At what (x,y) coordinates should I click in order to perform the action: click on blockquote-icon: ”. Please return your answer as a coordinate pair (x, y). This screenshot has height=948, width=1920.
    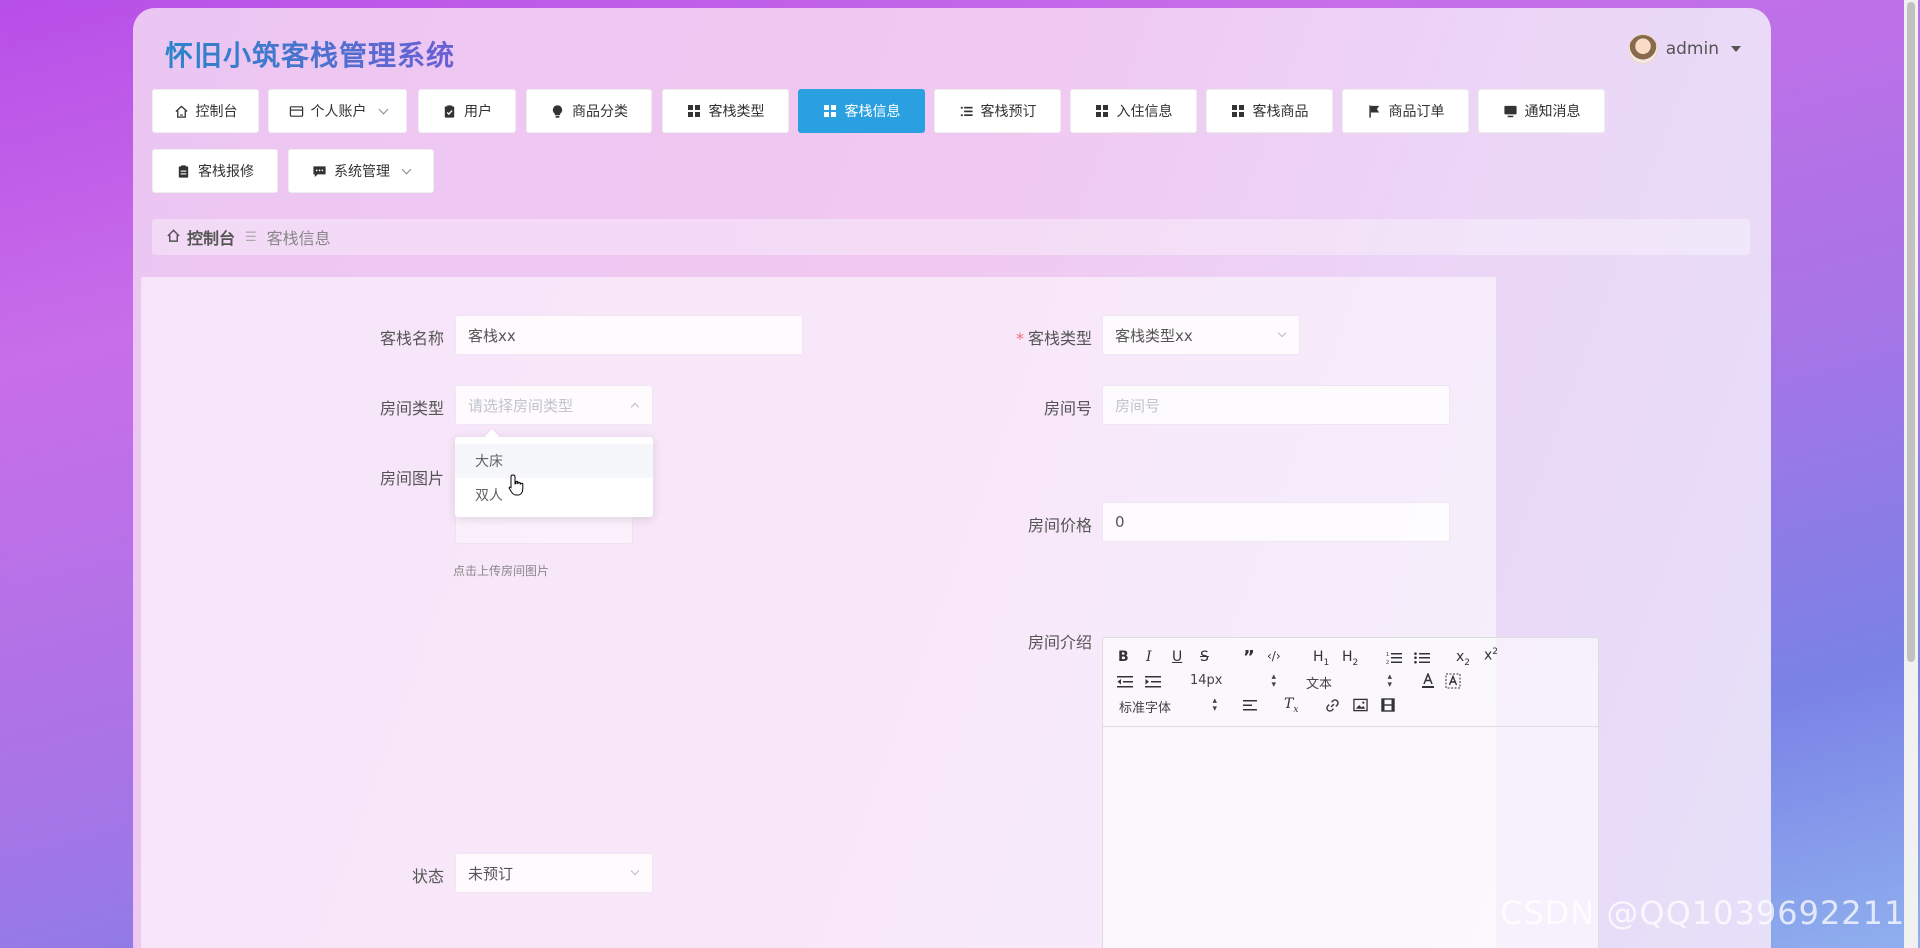
    Looking at the image, I should click on (1249, 657).